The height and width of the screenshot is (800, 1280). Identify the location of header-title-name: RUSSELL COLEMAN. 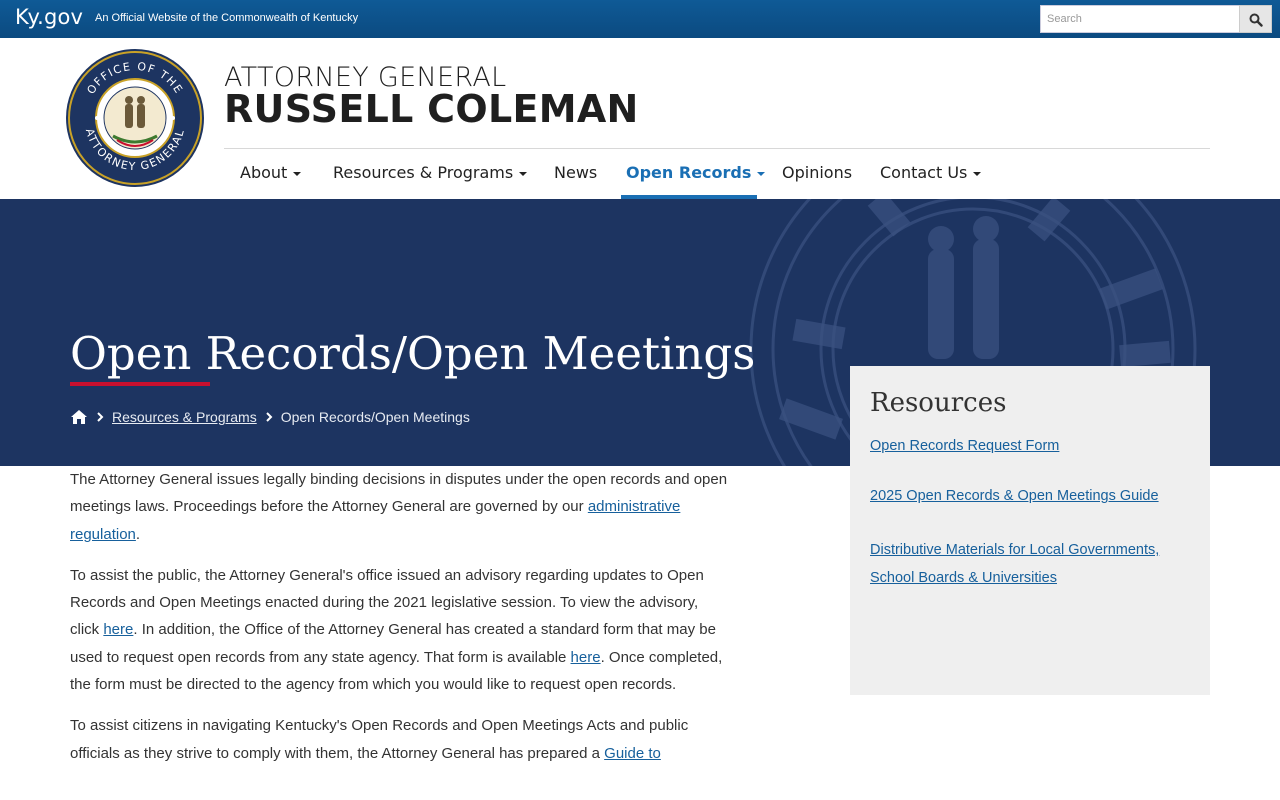
(431, 109).